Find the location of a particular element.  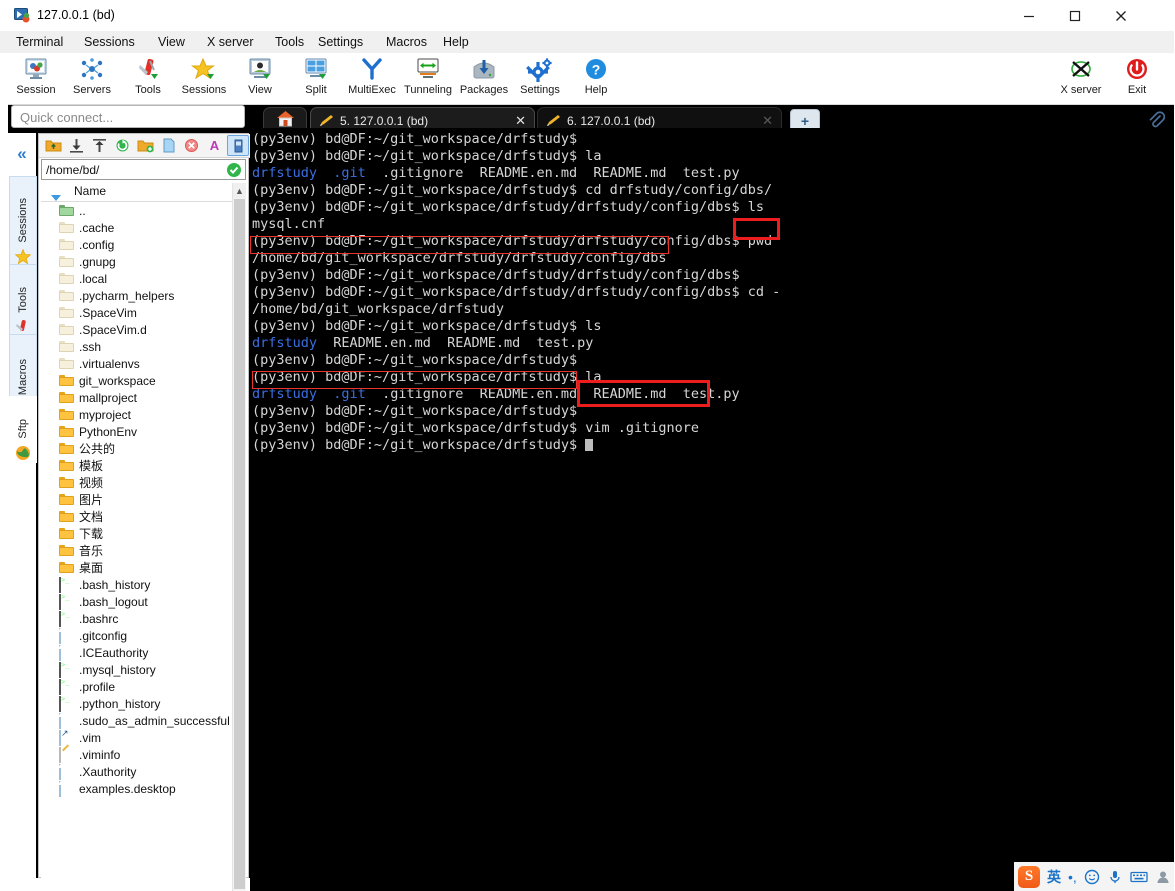

file-list-item: .ICEauthority is located at coordinates (137, 652).